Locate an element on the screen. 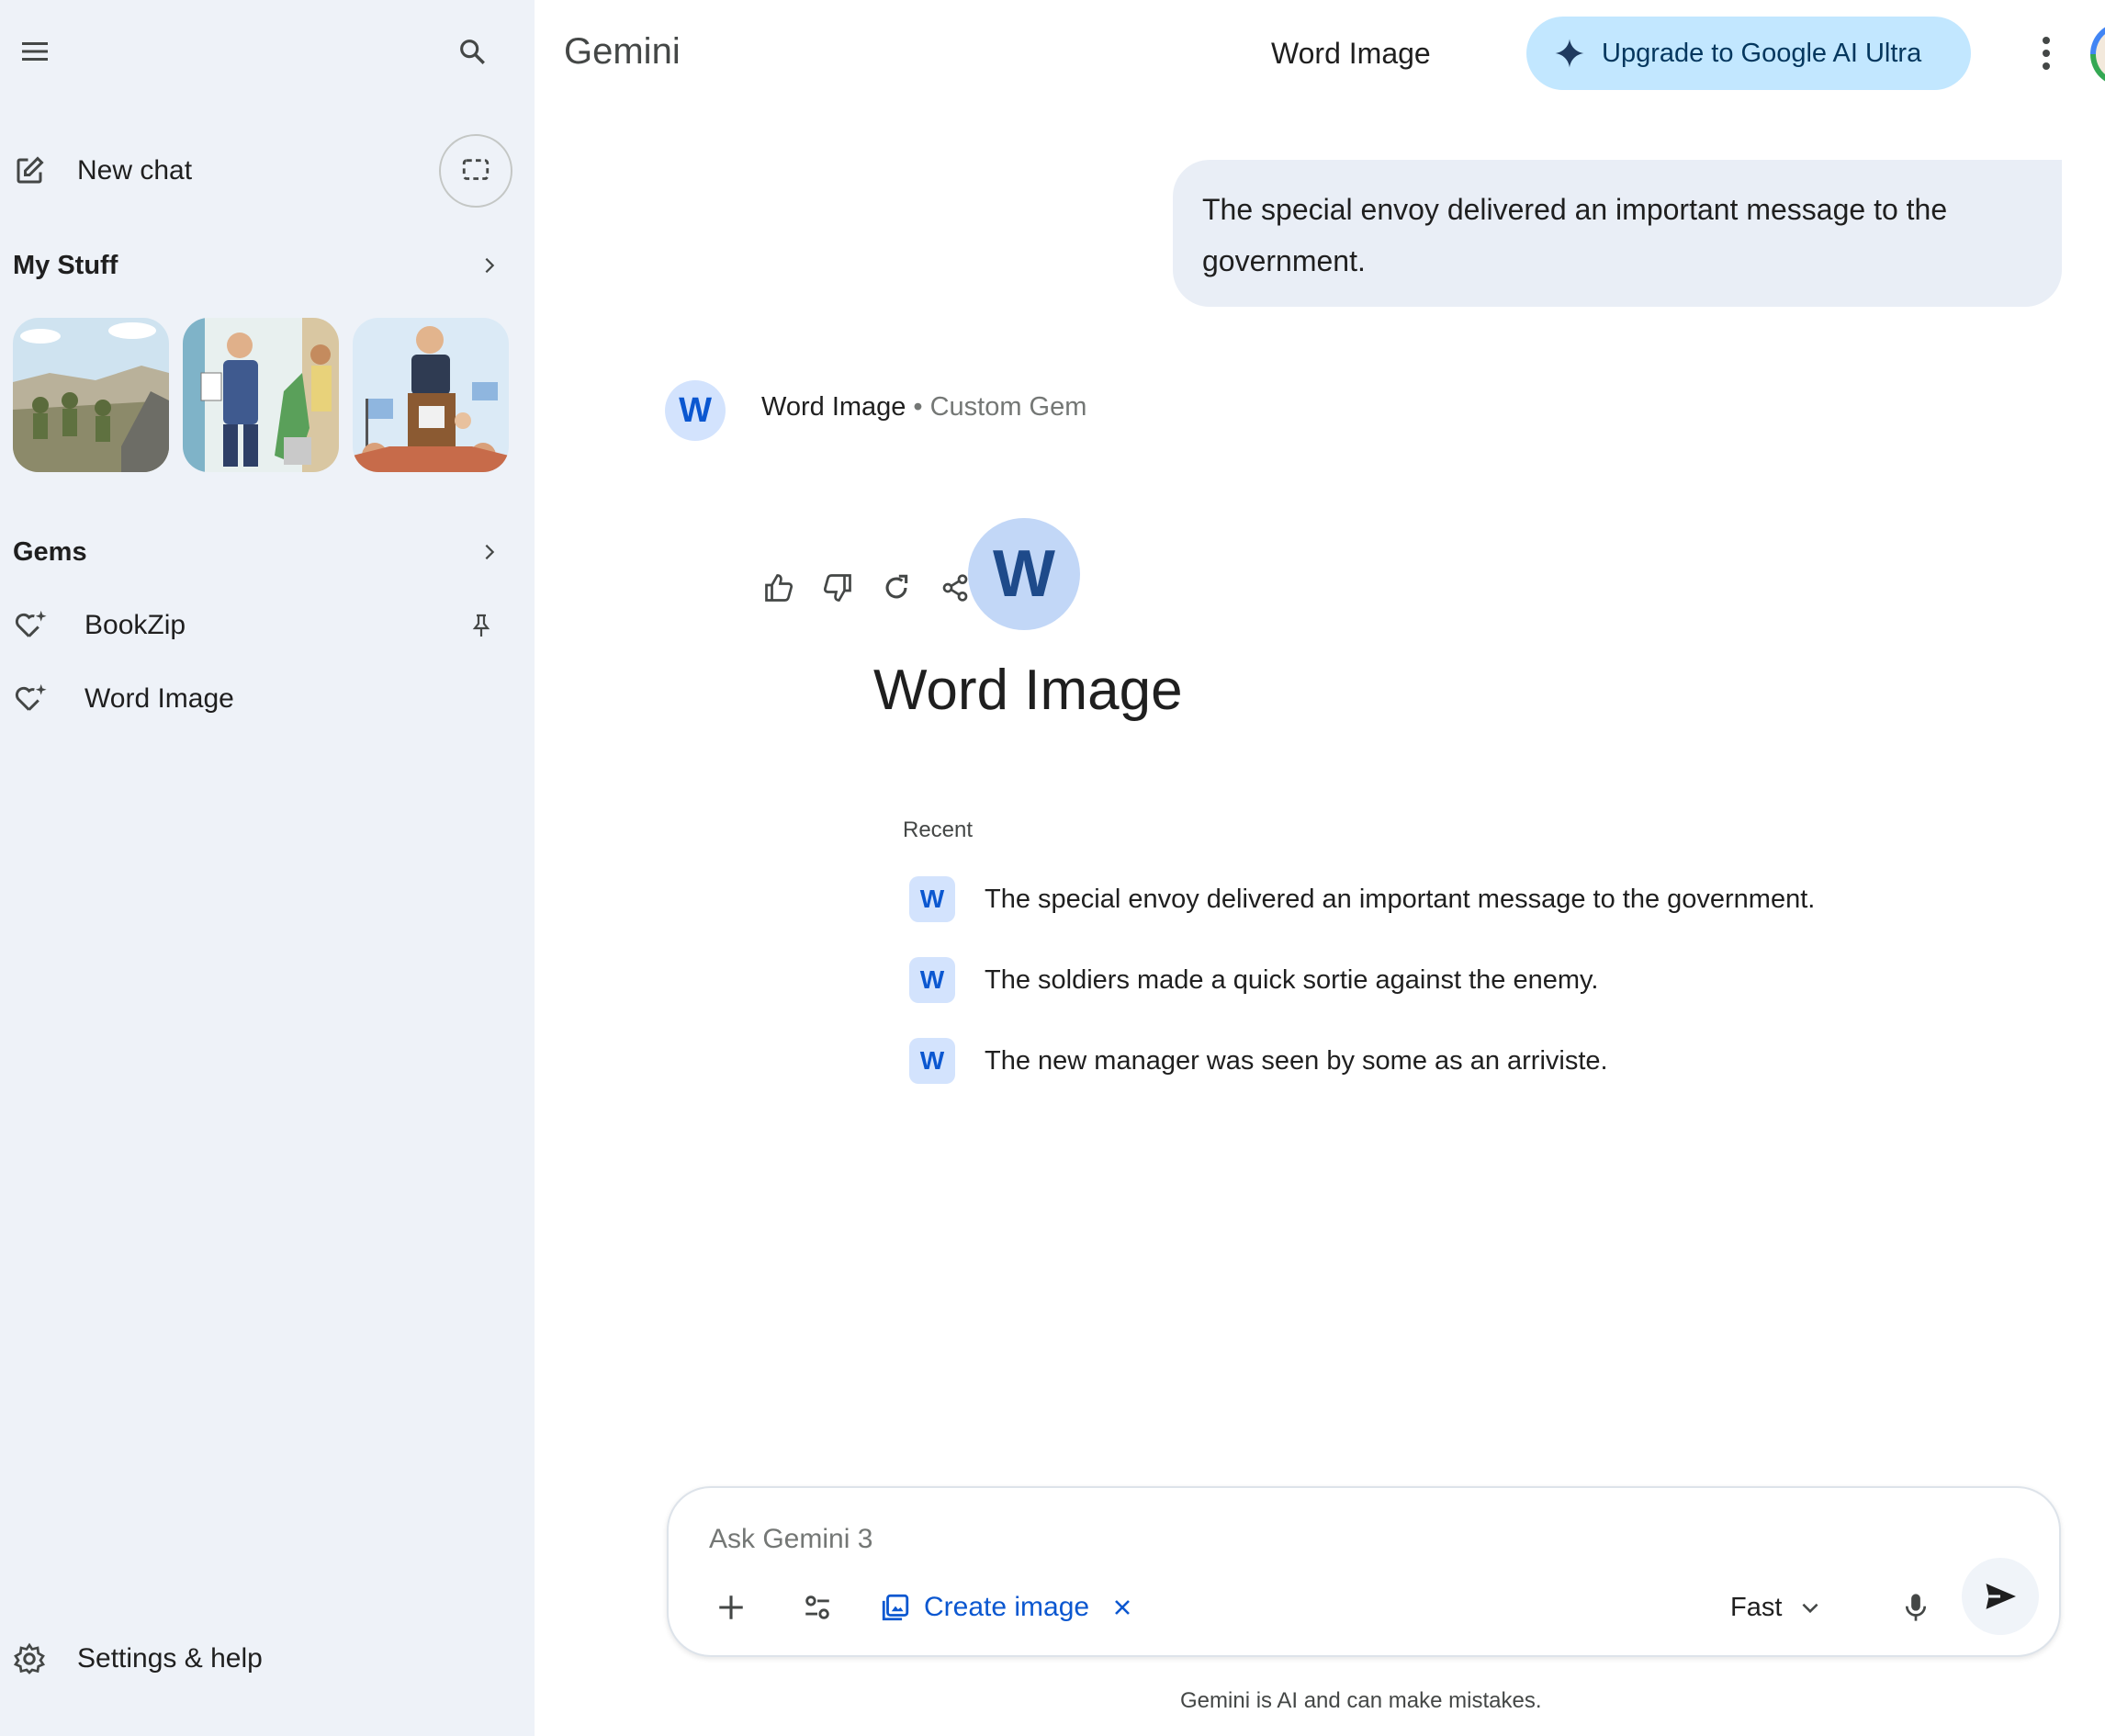 The width and height of the screenshot is (2105, 1736). soldiers-illustration-icon is located at coordinates (91, 395).